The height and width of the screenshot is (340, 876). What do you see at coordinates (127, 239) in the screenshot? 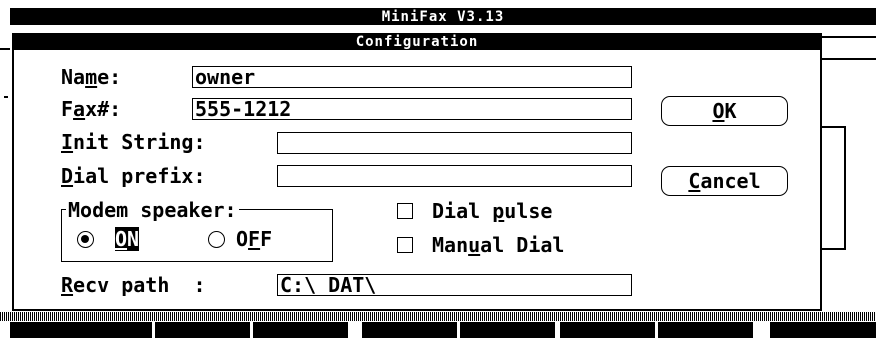
I see `speaker-on-label: ON` at bounding box center [127, 239].